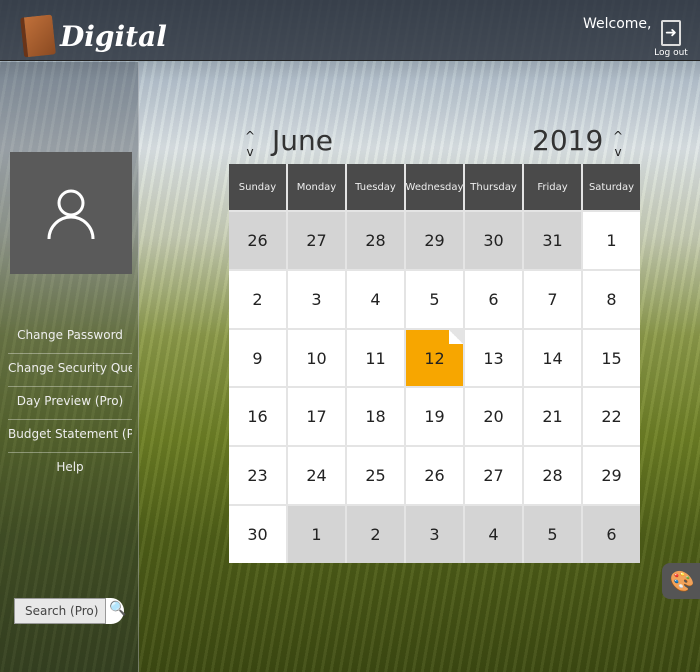  What do you see at coordinates (493, 417) in the screenshot?
I see `day-cell: 20` at bounding box center [493, 417].